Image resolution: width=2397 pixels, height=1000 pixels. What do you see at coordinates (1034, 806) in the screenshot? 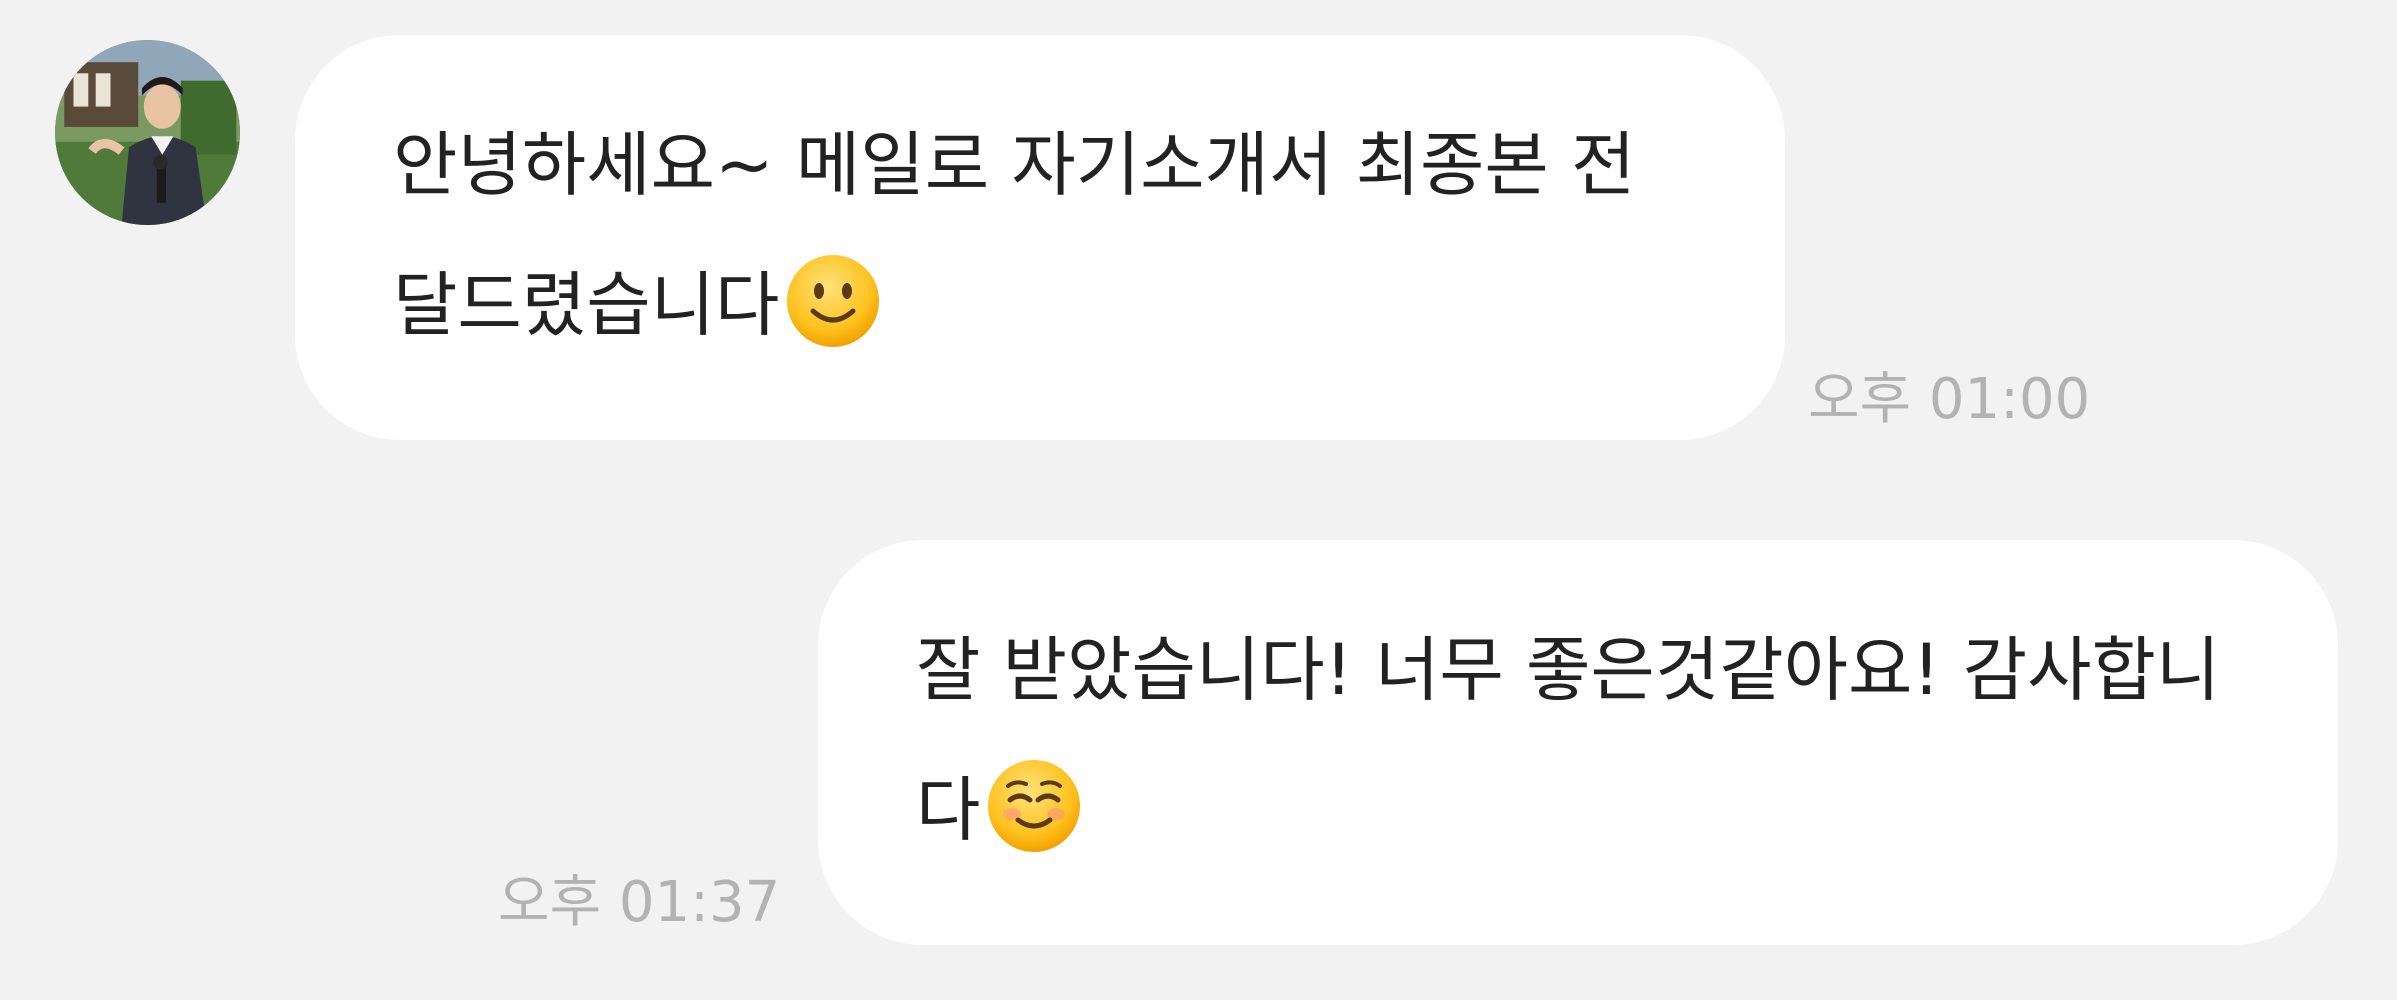
I see `smiling-face-icon` at bounding box center [1034, 806].